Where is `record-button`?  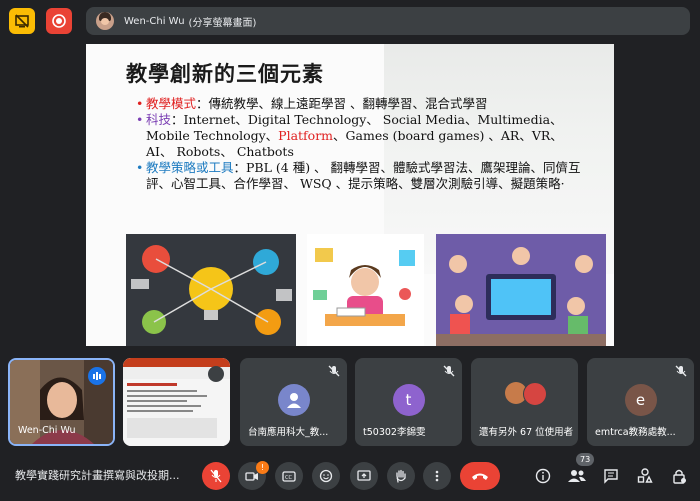 record-button is located at coordinates (59, 21).